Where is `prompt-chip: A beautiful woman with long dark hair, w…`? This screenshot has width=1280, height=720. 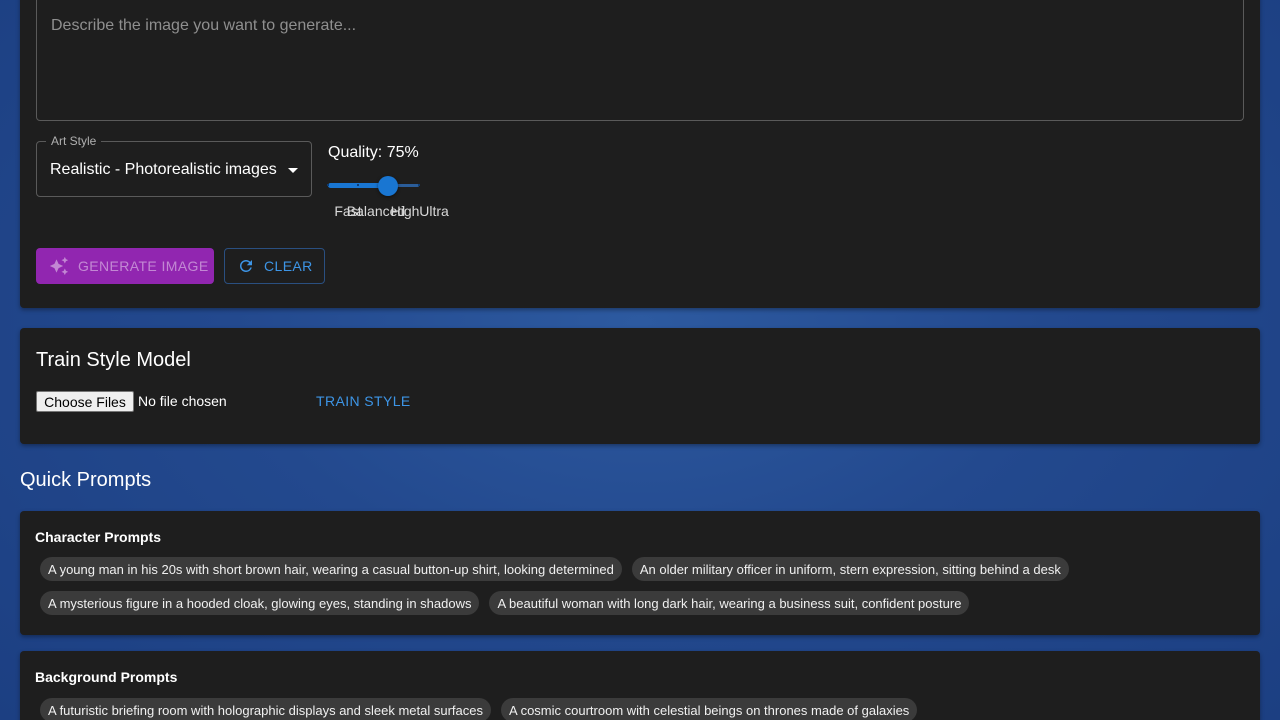 prompt-chip: A beautiful woman with long dark hair, w… is located at coordinates (729, 603).